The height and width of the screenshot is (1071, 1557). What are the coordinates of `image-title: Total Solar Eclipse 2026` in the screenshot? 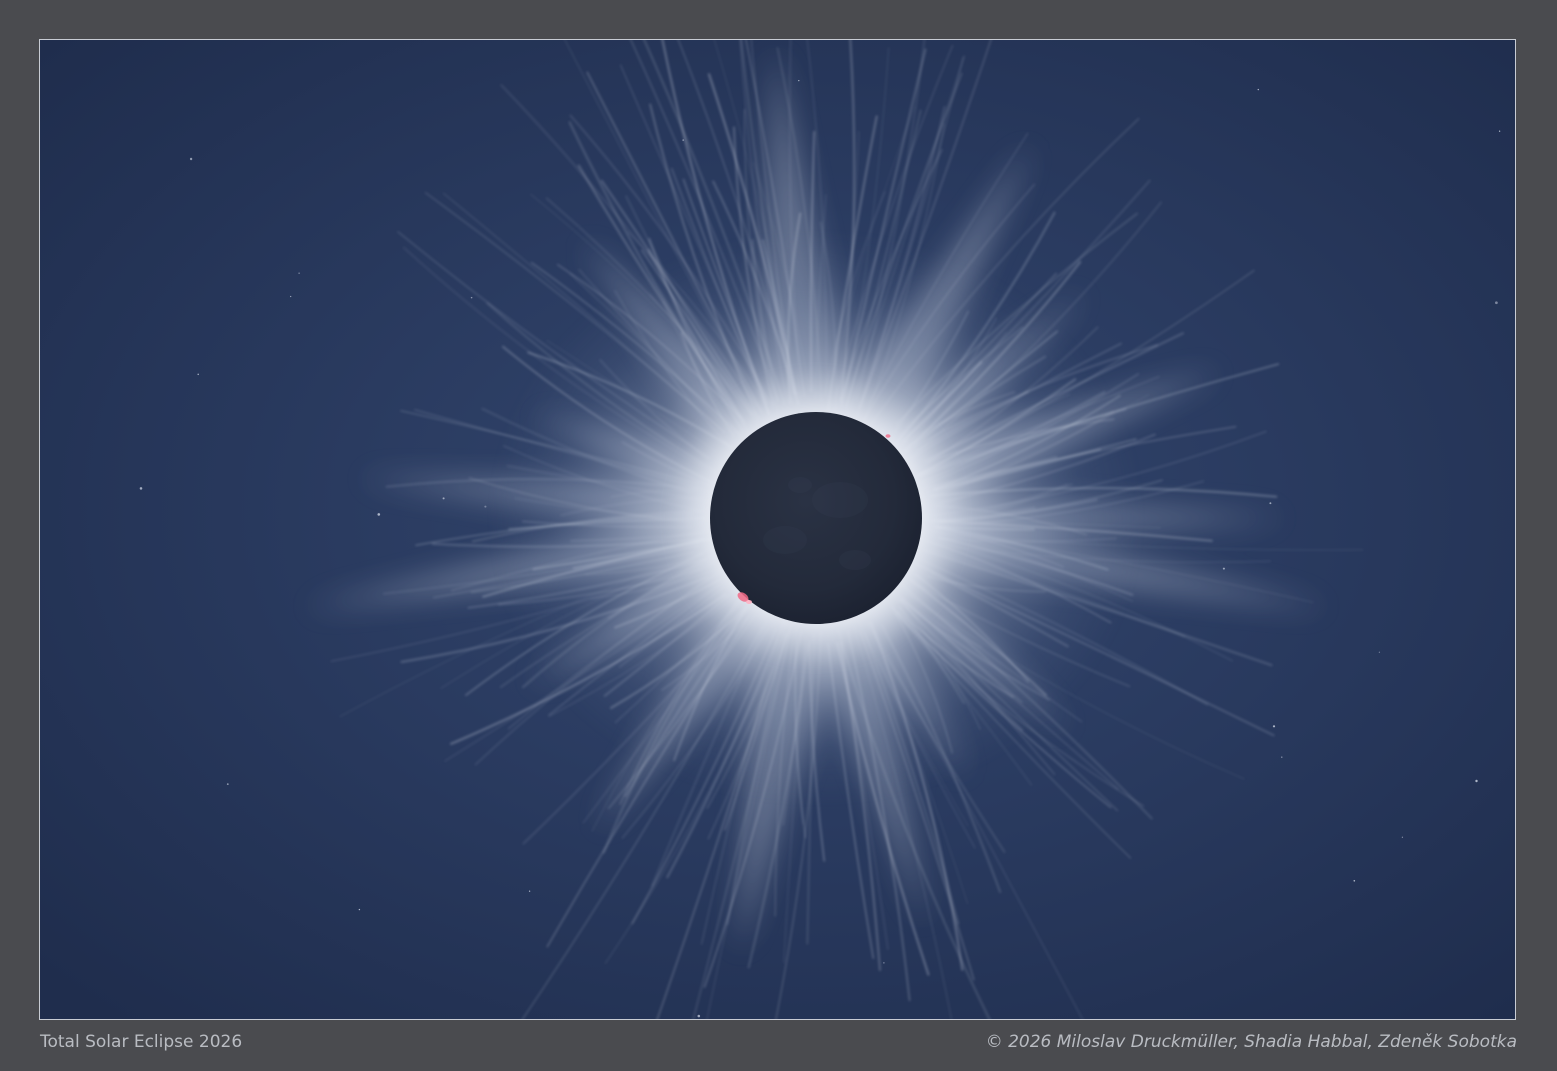 It's located at (141, 1042).